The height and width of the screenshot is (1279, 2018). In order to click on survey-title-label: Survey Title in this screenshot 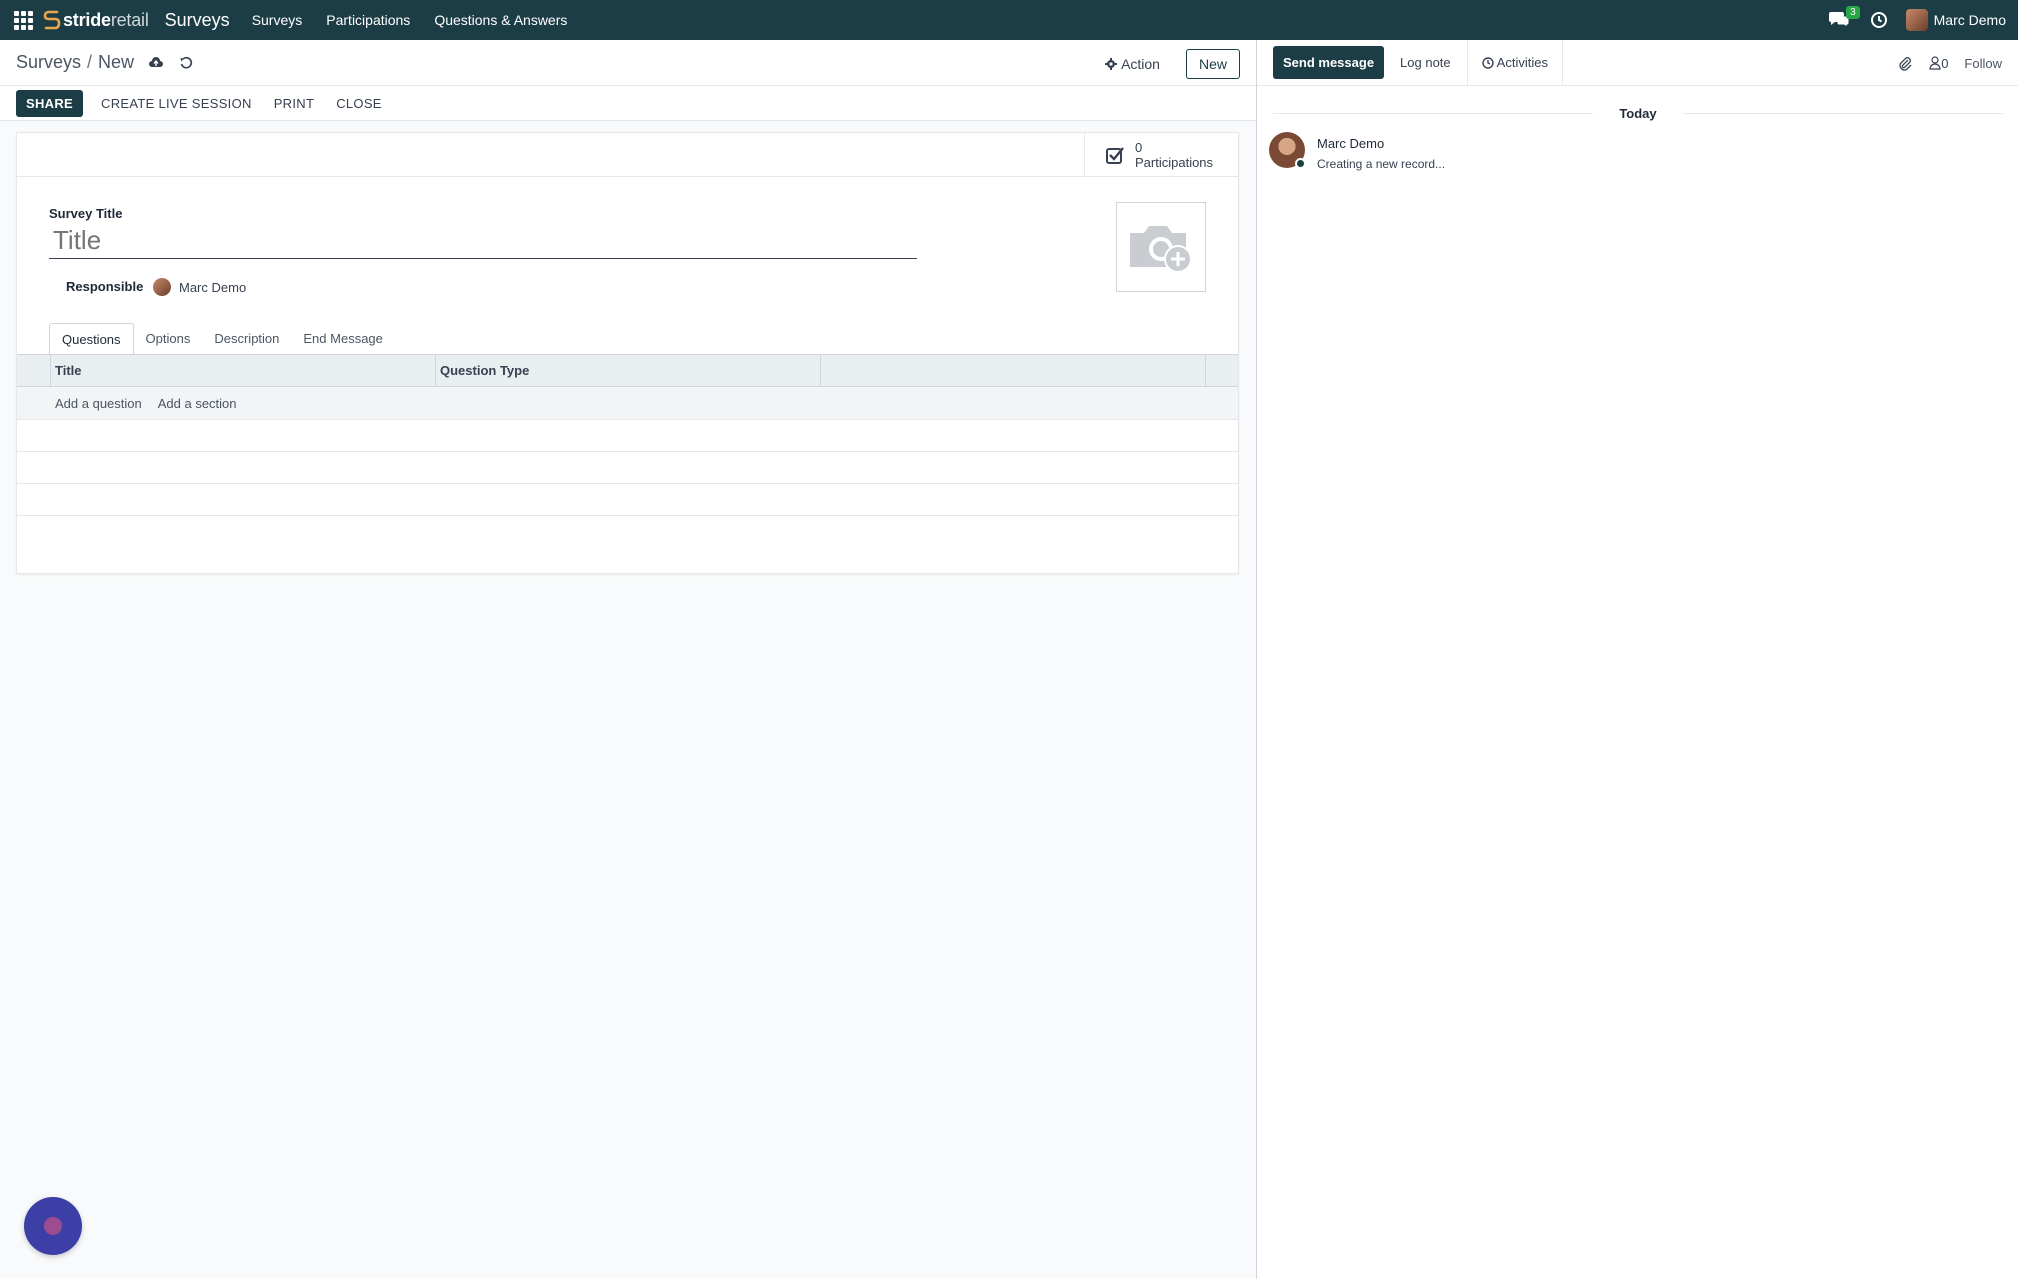, I will do `click(86, 213)`.